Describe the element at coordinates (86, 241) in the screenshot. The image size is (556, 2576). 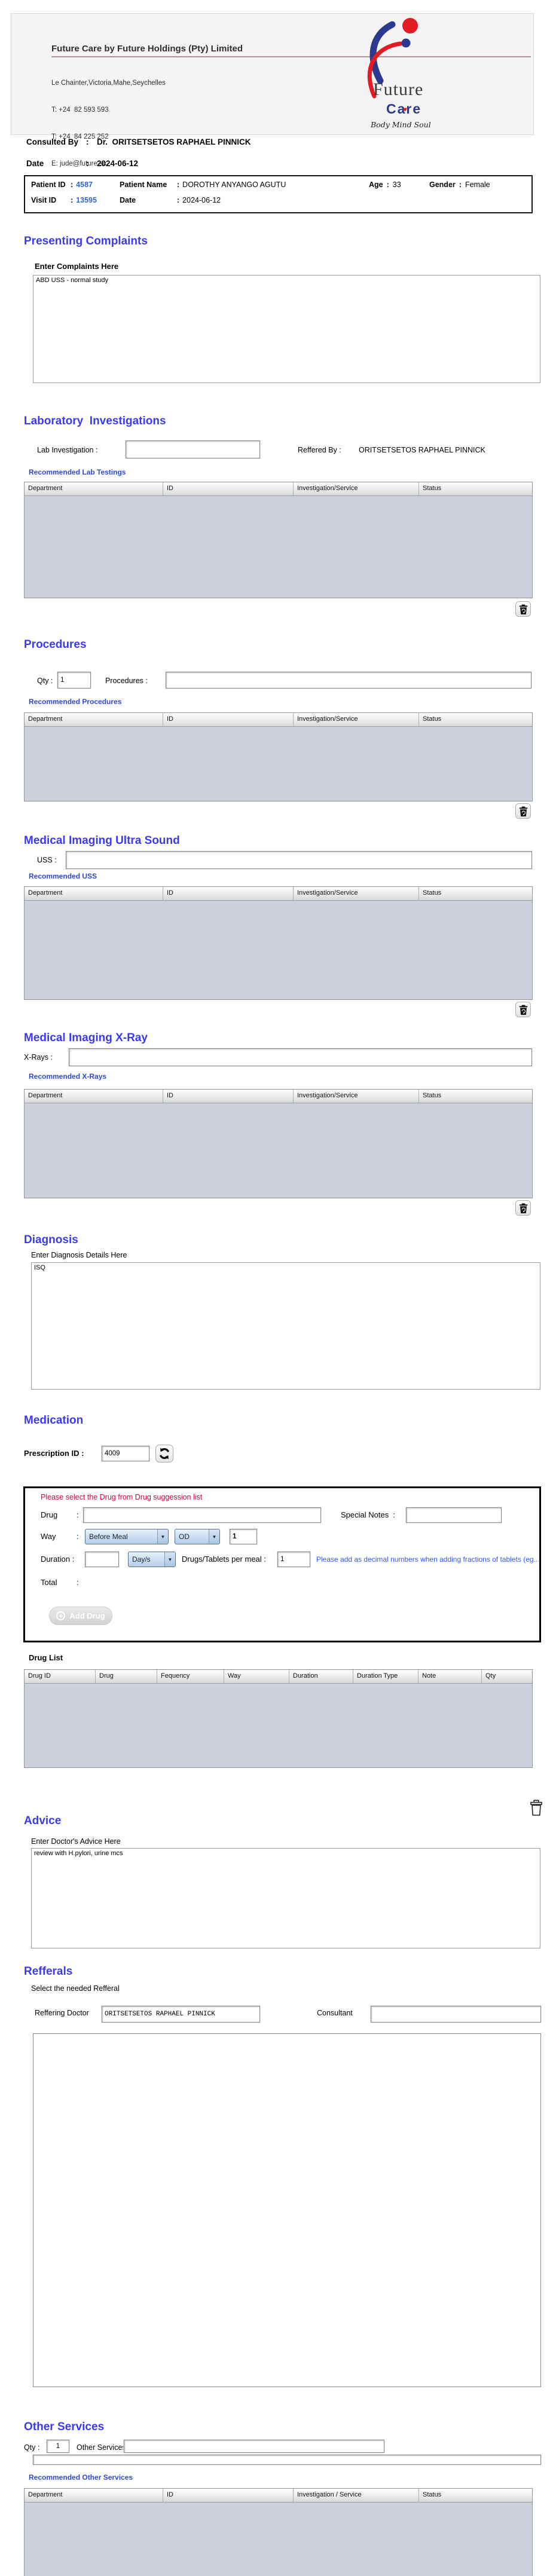
I see `section-title-presenting-complaints: Presenting Complaints` at that location.